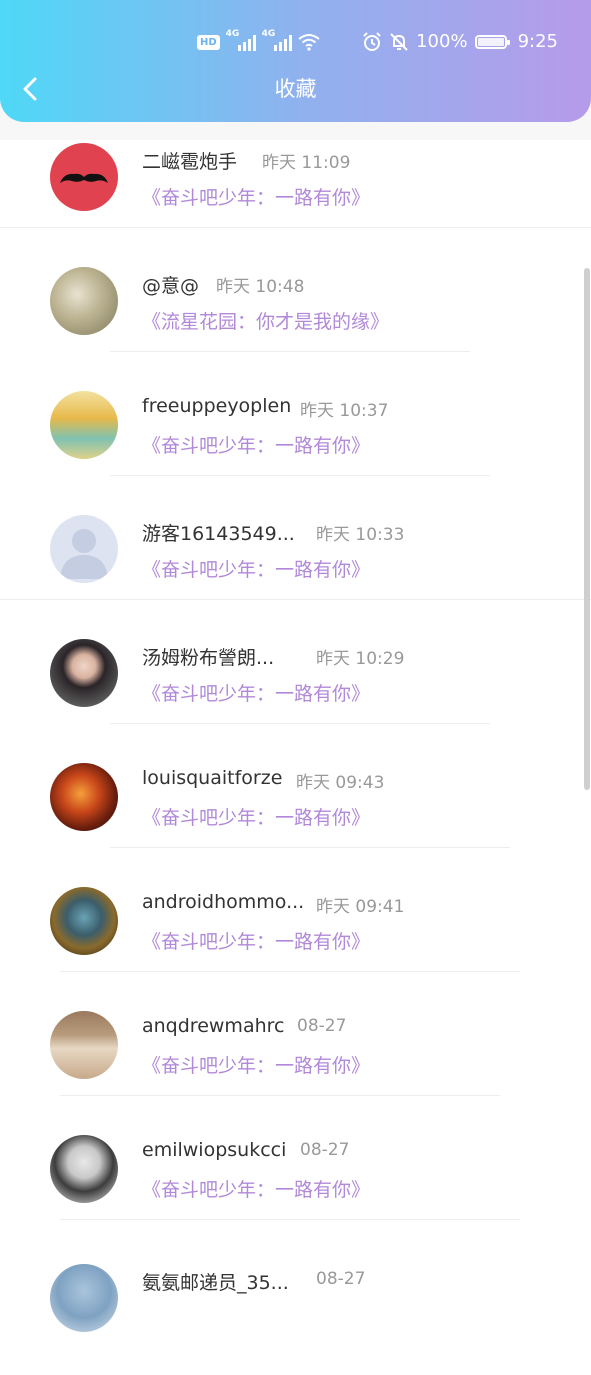  Describe the element at coordinates (360, 535) in the screenshot. I see `timestamp: 昨天 10:33` at that location.